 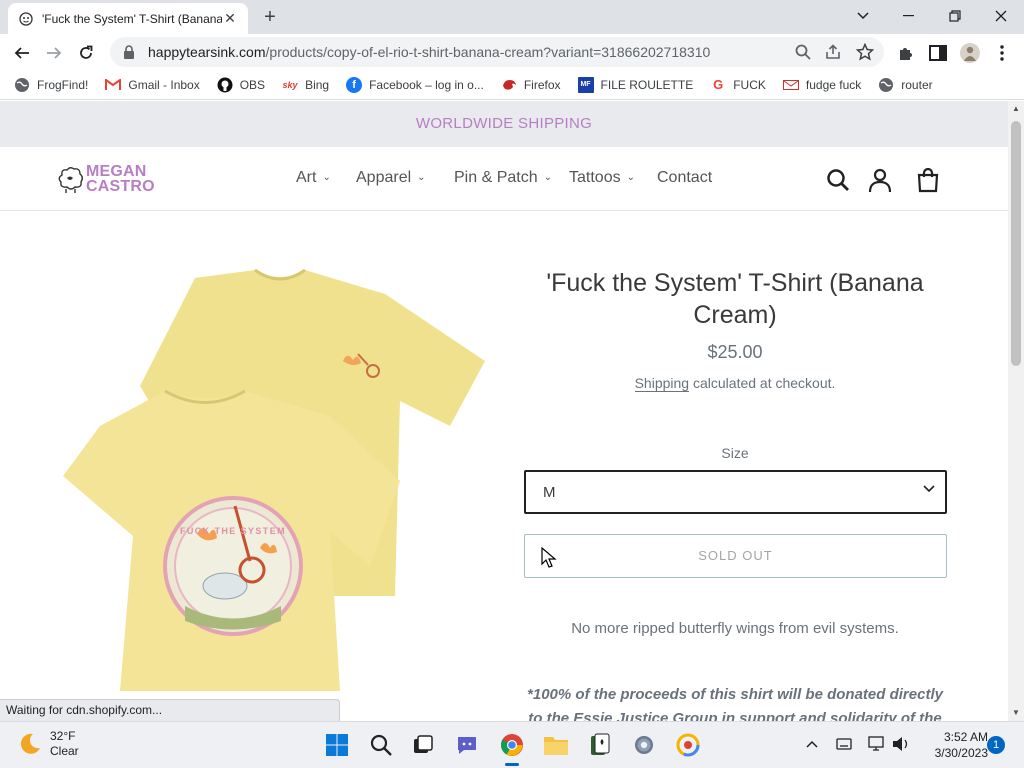 I want to click on volume-icon, so click(x=901, y=744).